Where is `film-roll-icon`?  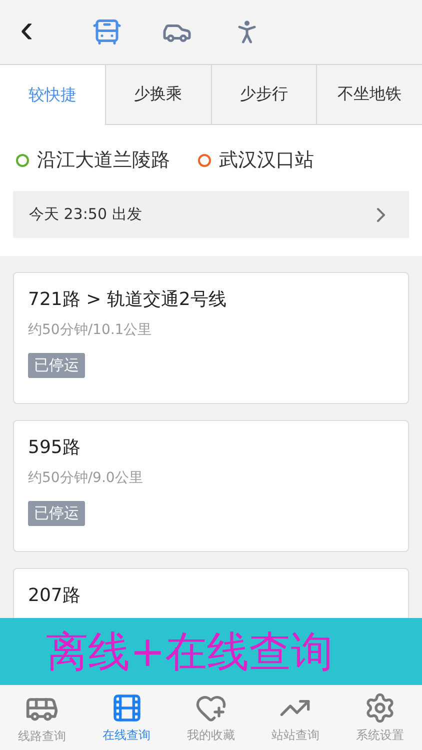
film-roll-icon is located at coordinates (126, 708).